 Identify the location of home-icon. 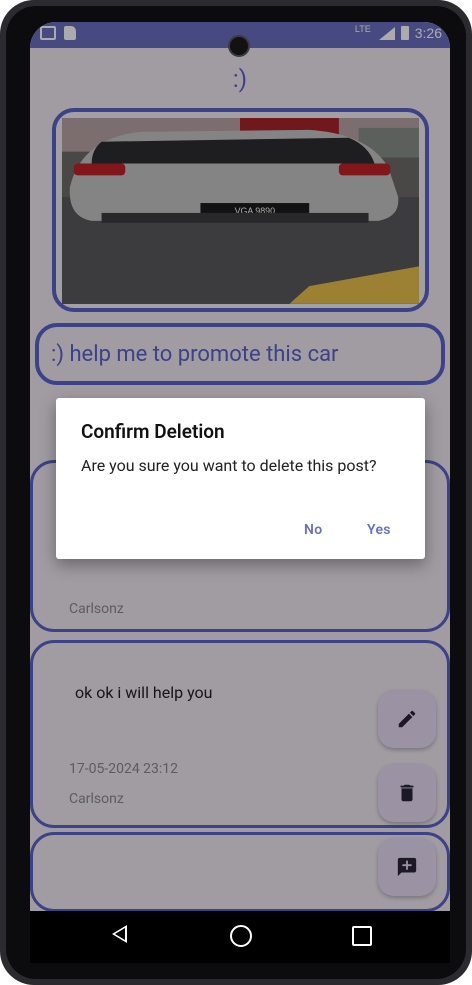
(241, 936).